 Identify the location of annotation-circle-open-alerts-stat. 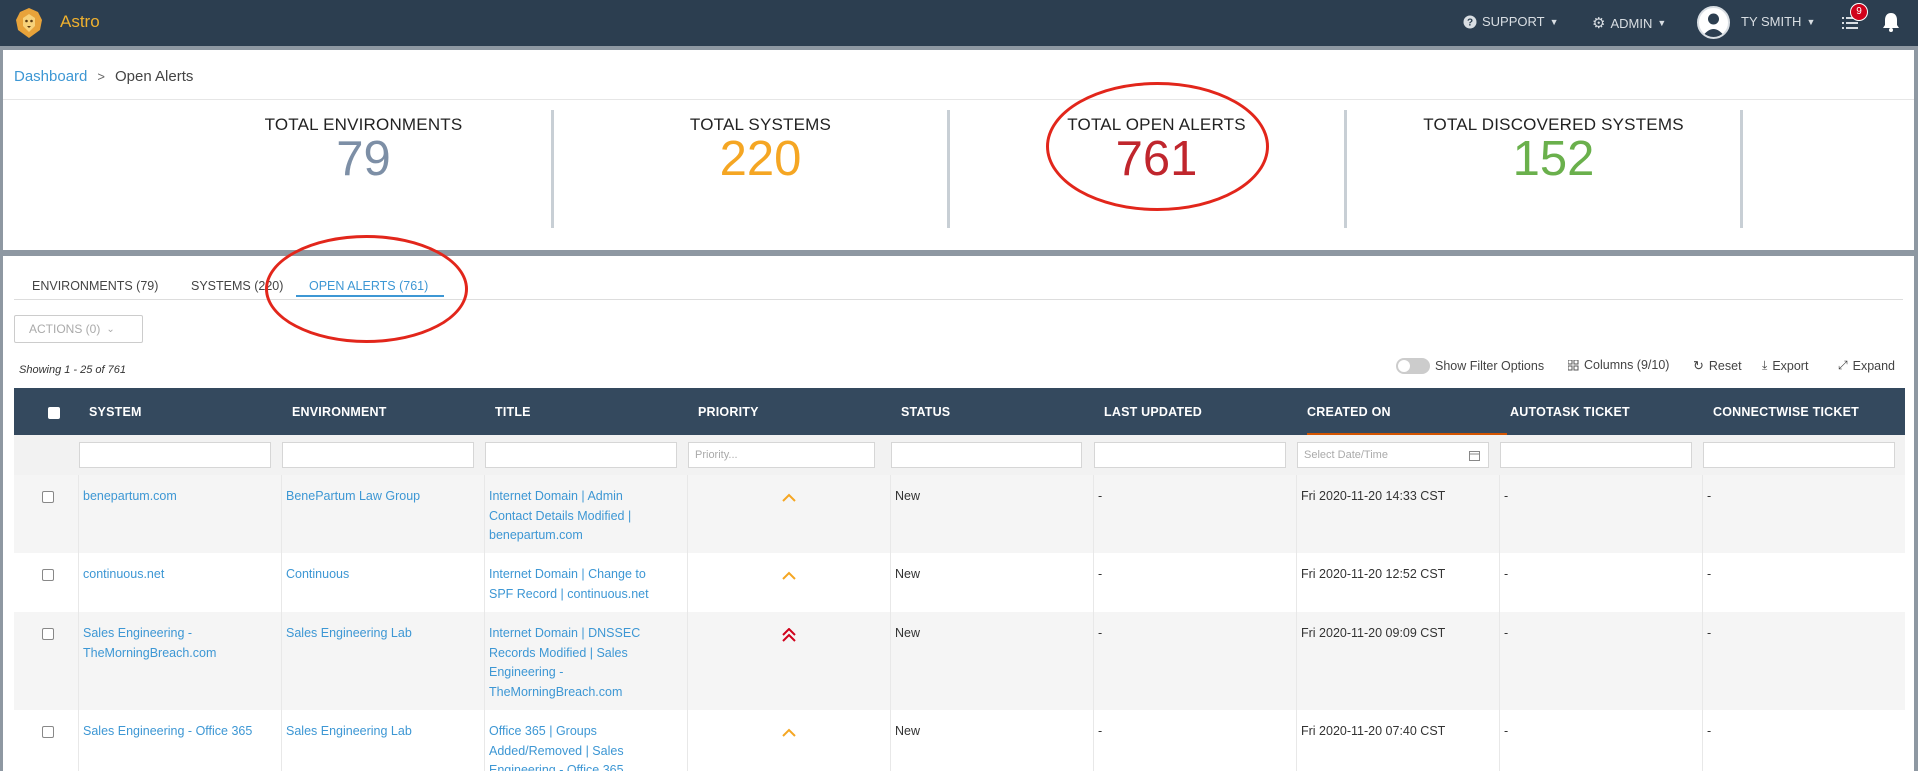
(1157, 146).